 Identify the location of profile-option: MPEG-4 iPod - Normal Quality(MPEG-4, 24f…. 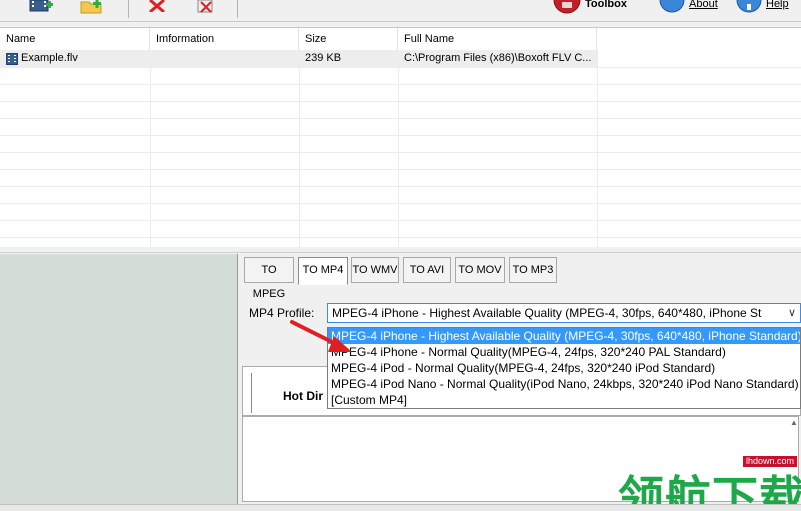
(564, 368).